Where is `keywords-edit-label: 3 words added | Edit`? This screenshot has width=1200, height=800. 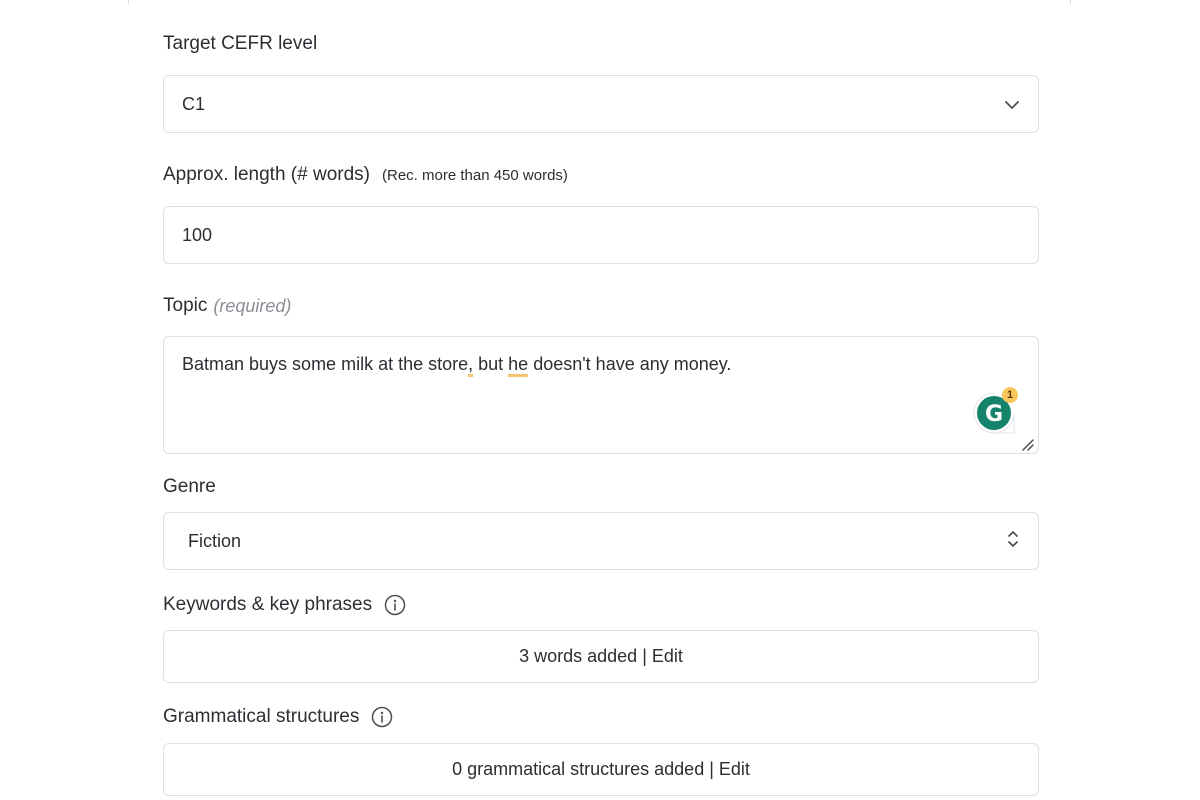 keywords-edit-label: 3 words added | Edit is located at coordinates (601, 656).